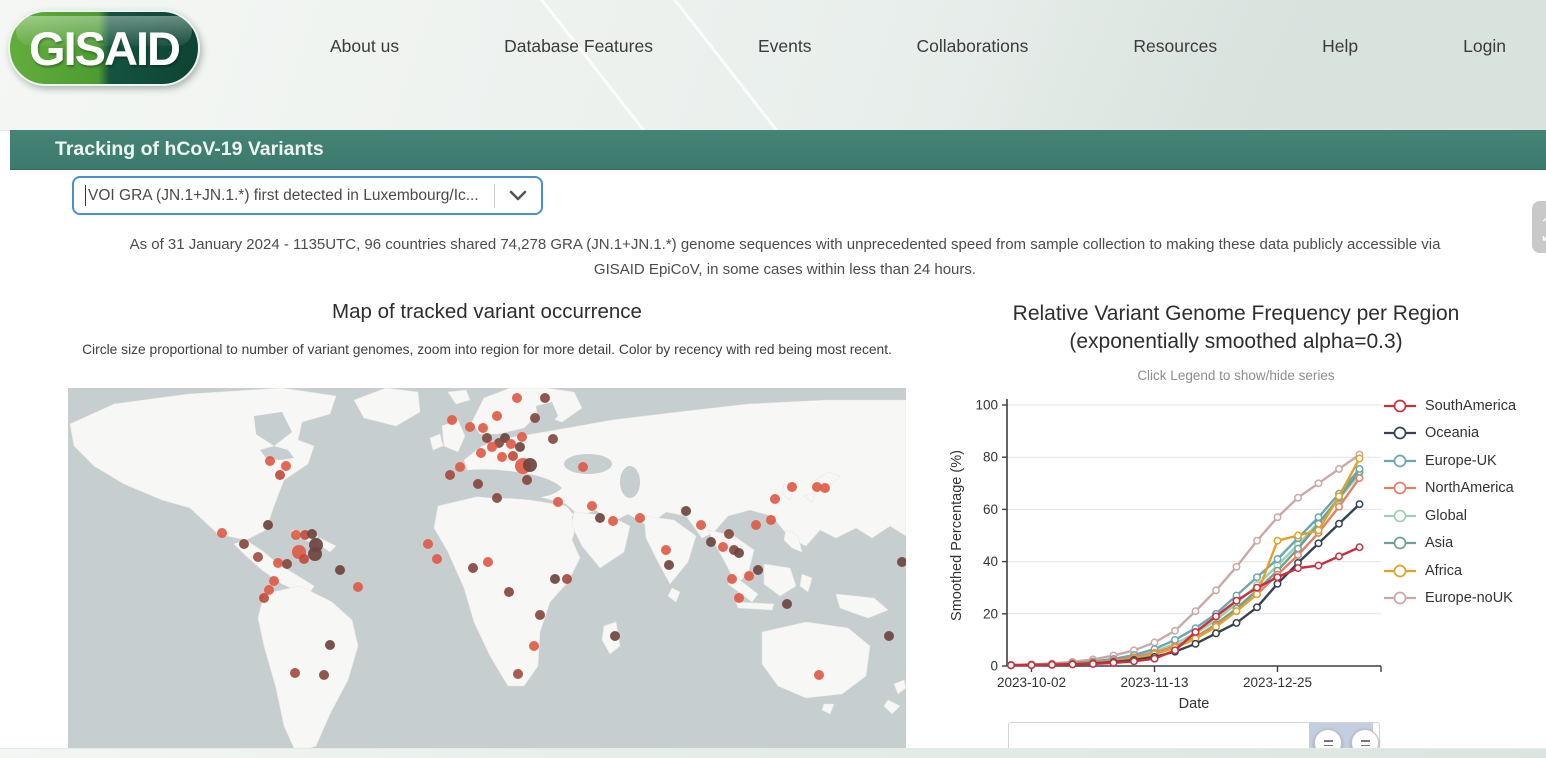 The image size is (1546, 758). I want to click on arrow-down-left-icon: ↙, so click(1543, 236).